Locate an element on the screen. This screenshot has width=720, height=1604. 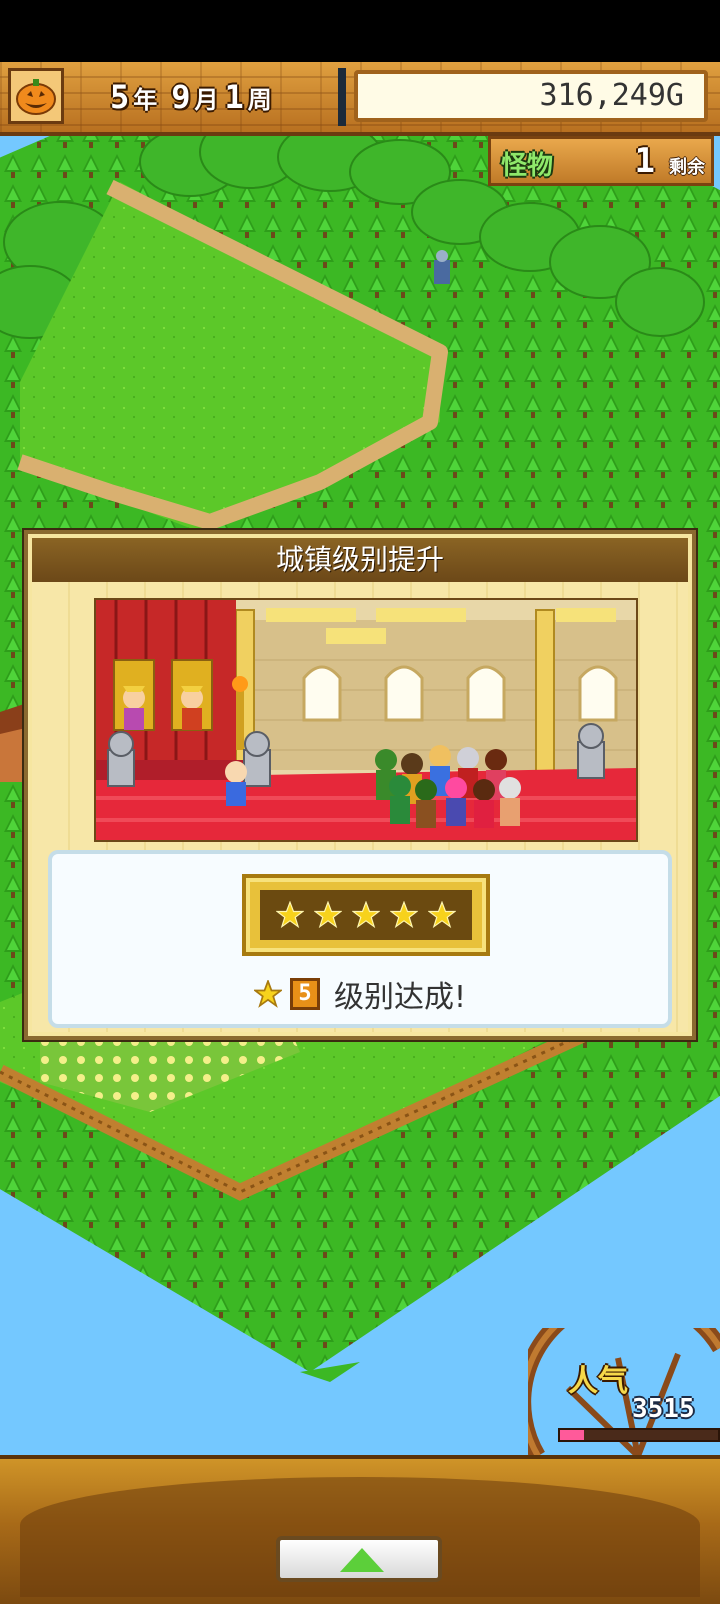
year-number: 5 is located at coordinates (120, 97).